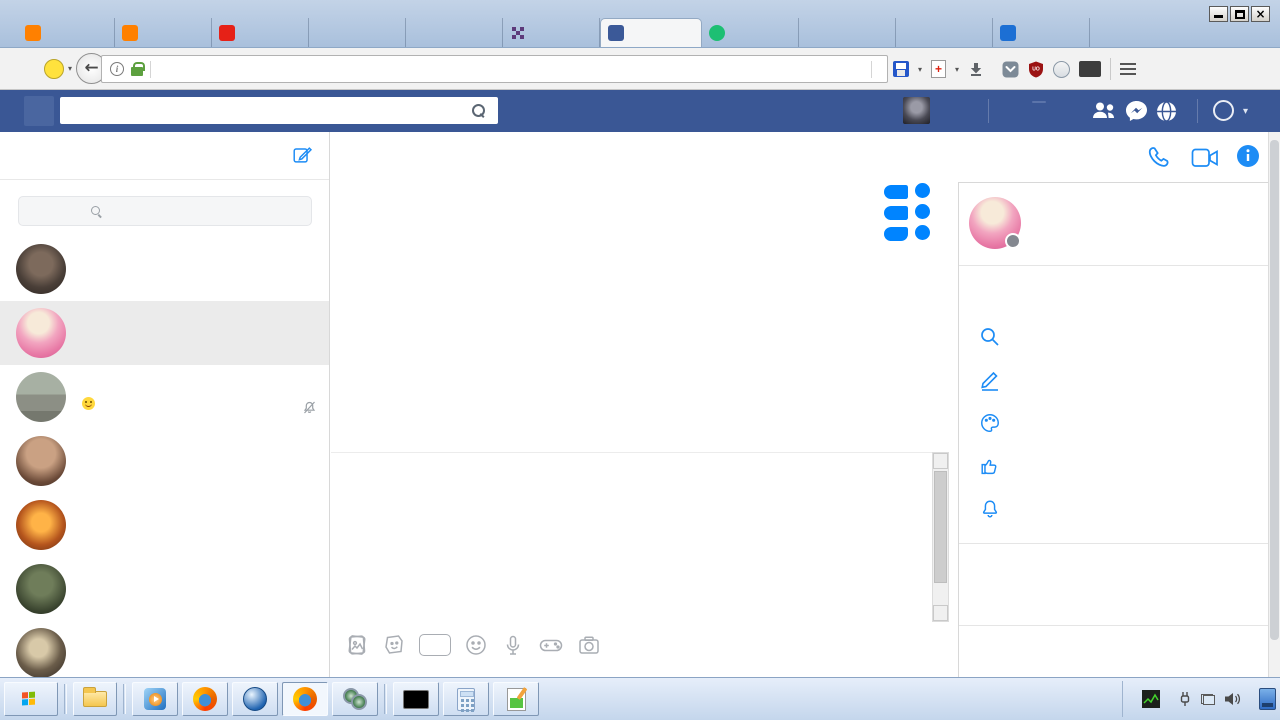 The image size is (1280, 720). What do you see at coordinates (1136, 113) in the screenshot?
I see `messages-icon` at bounding box center [1136, 113].